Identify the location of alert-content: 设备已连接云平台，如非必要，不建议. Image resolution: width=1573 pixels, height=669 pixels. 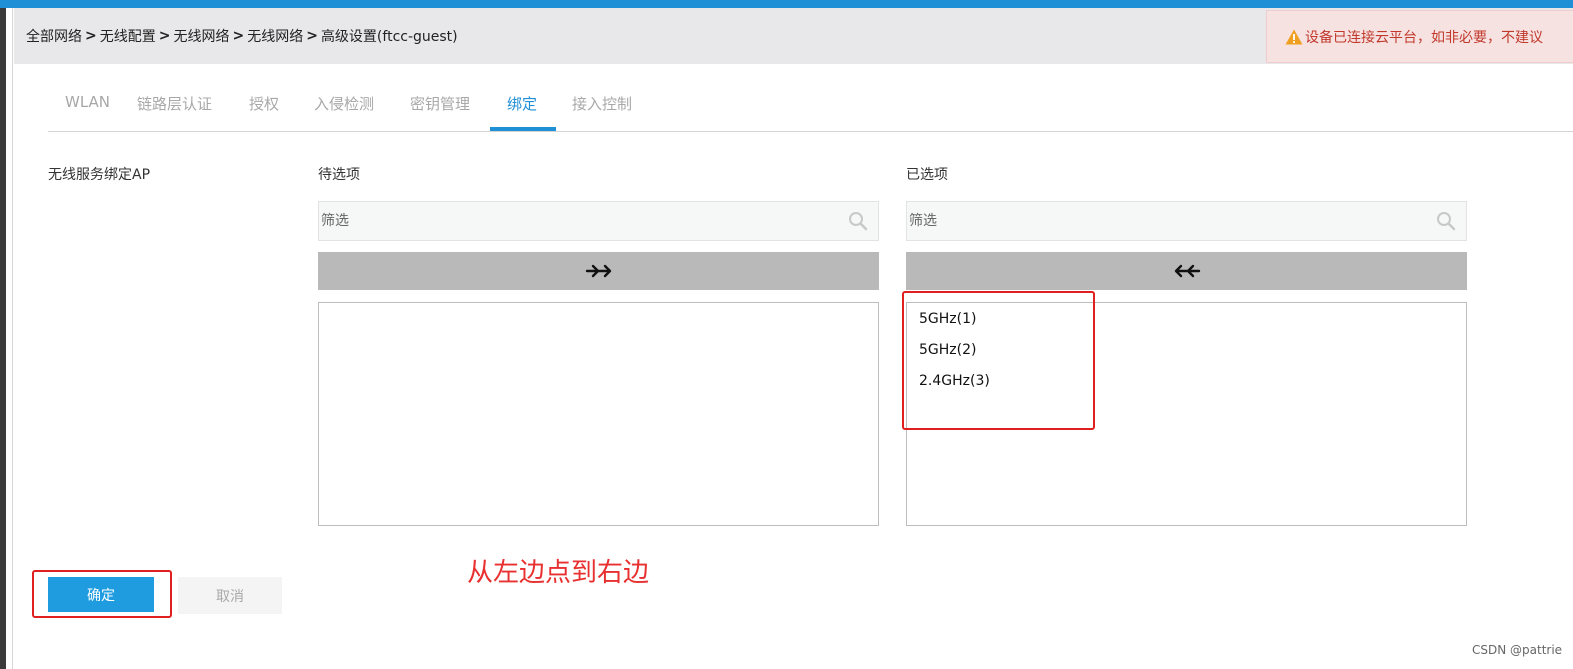
(1414, 37).